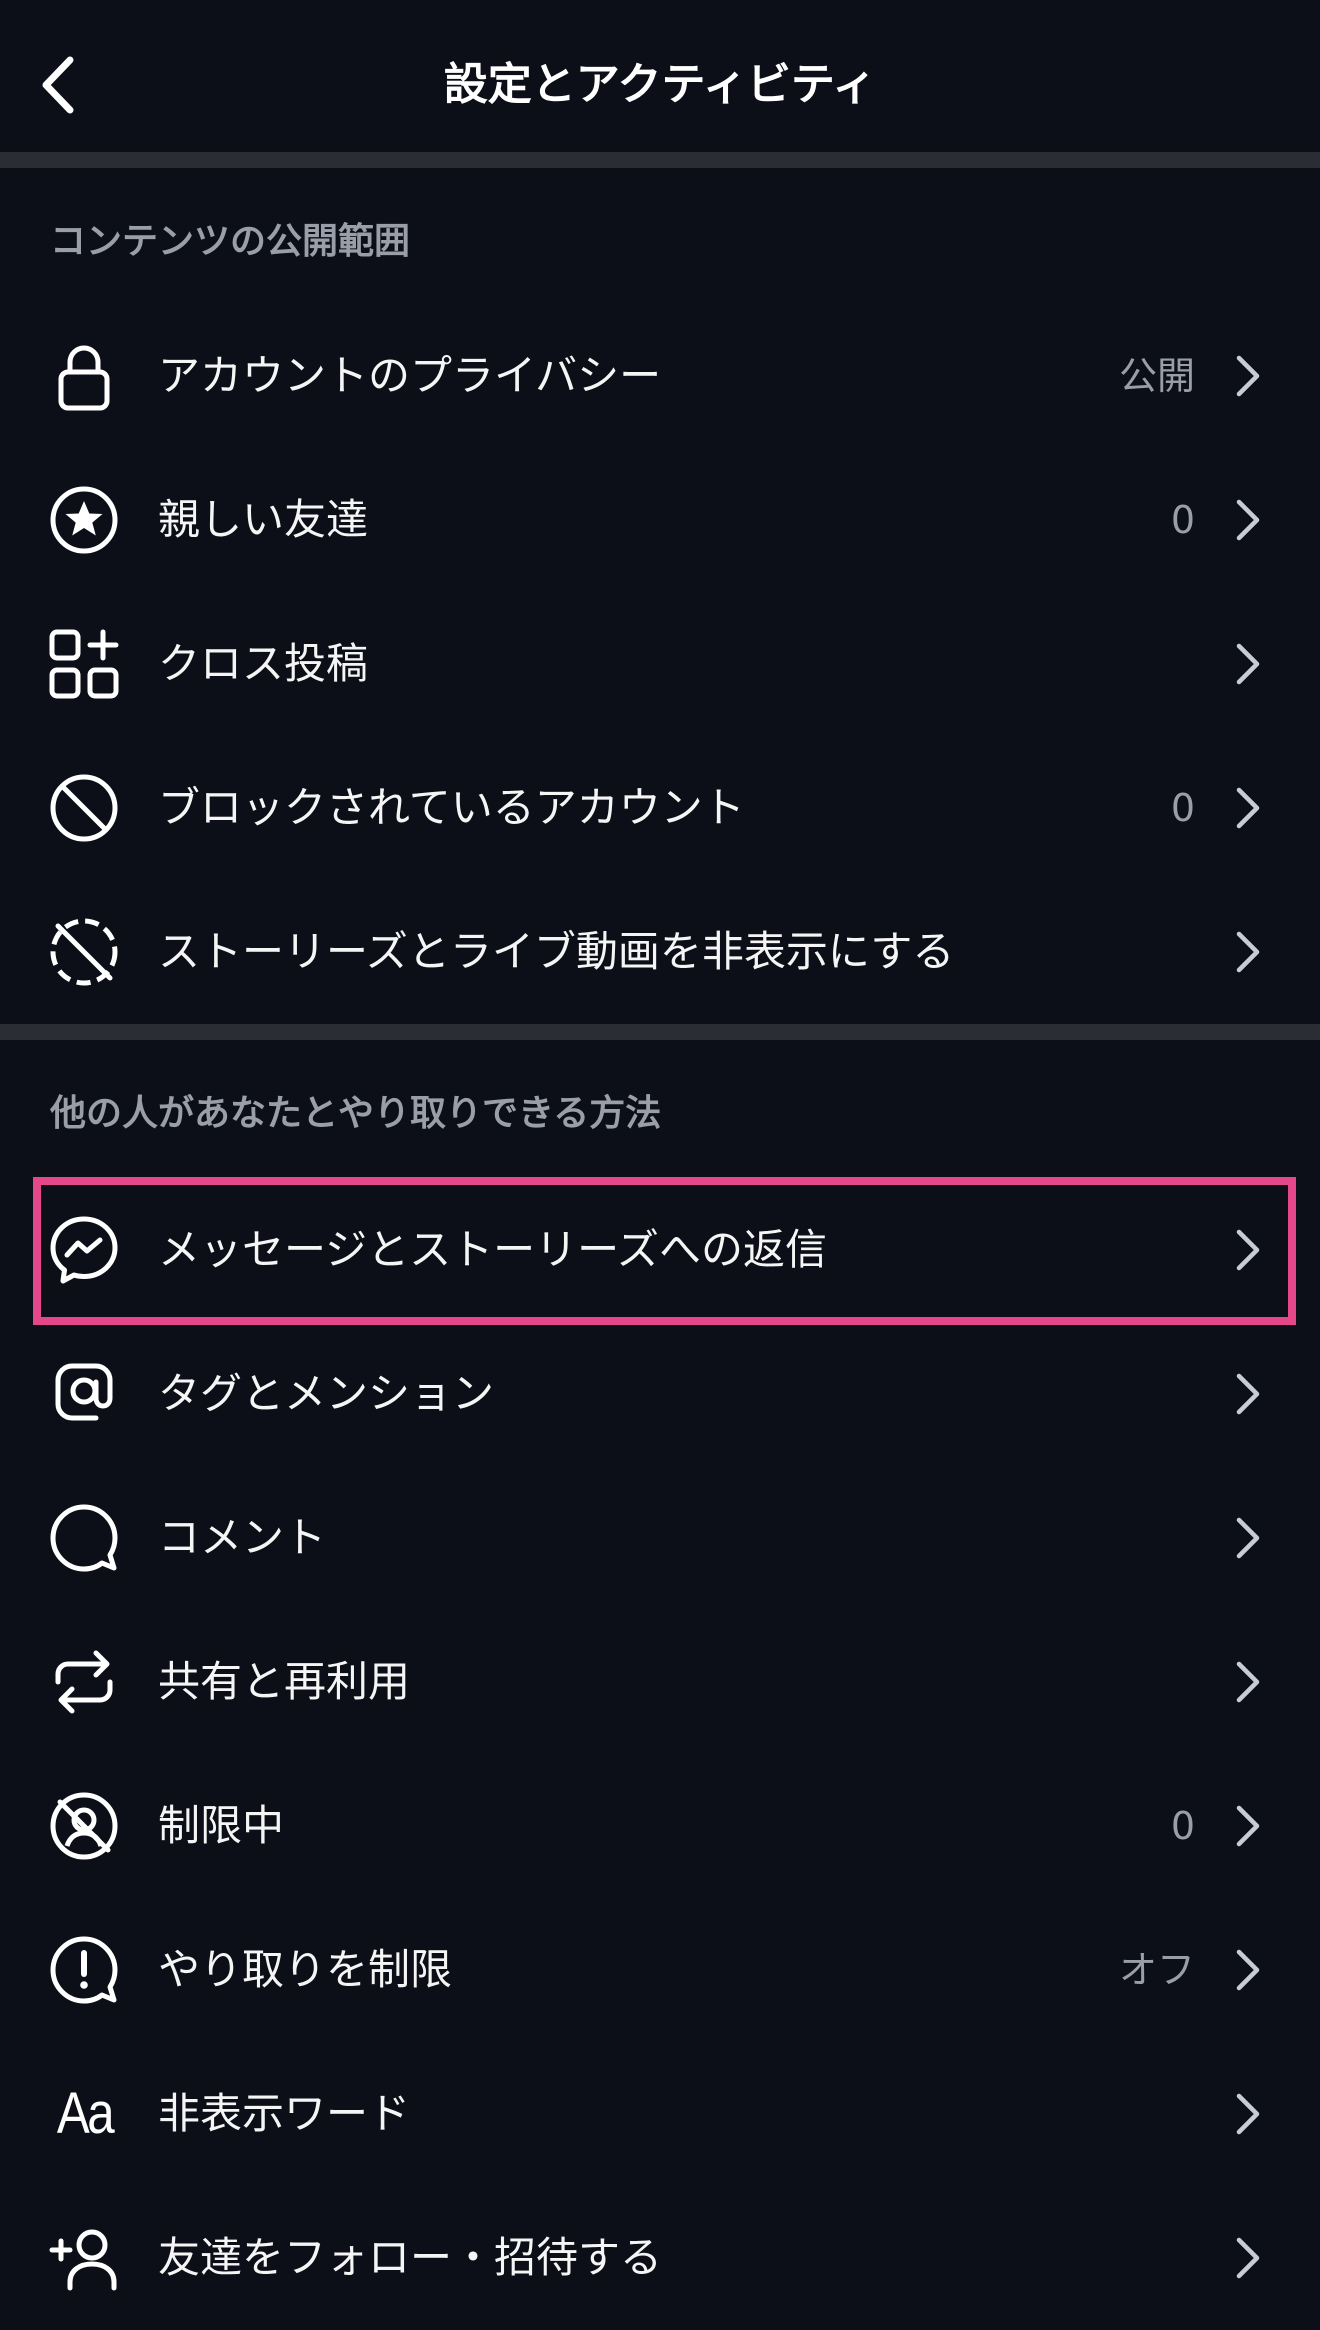 The image size is (1320, 2330). What do you see at coordinates (451, 807) in the screenshot?
I see `row-label: ブロックされているアカウント` at bounding box center [451, 807].